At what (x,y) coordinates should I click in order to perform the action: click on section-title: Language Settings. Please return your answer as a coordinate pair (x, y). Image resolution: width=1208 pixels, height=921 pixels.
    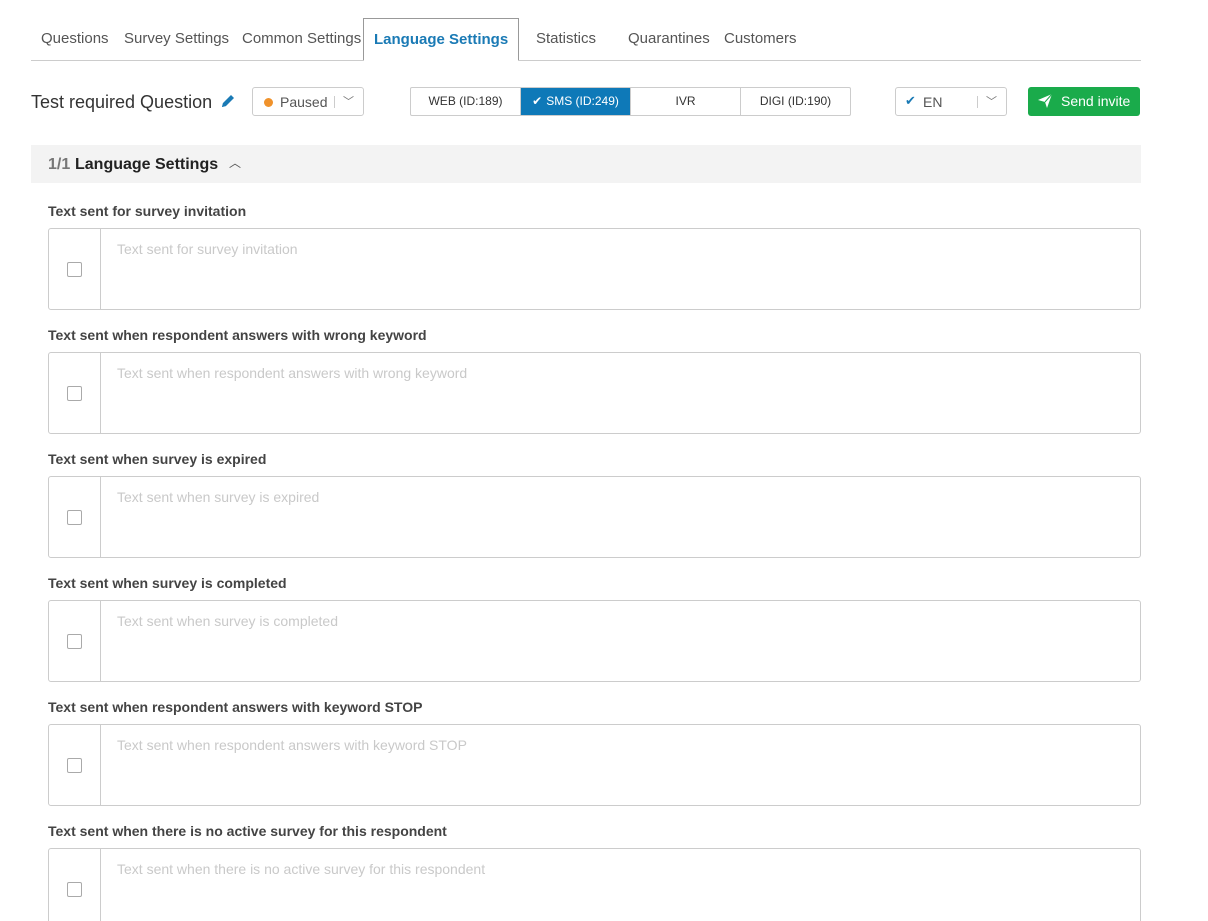
    Looking at the image, I should click on (147, 164).